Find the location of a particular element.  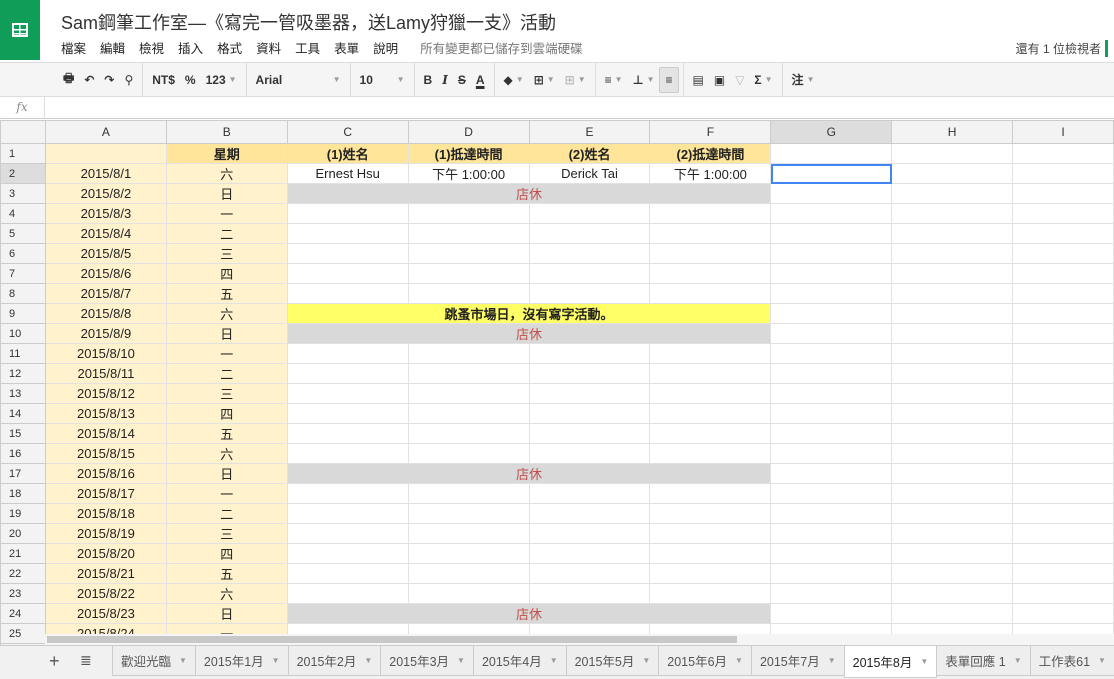

row-header: 11 is located at coordinates (23, 353).